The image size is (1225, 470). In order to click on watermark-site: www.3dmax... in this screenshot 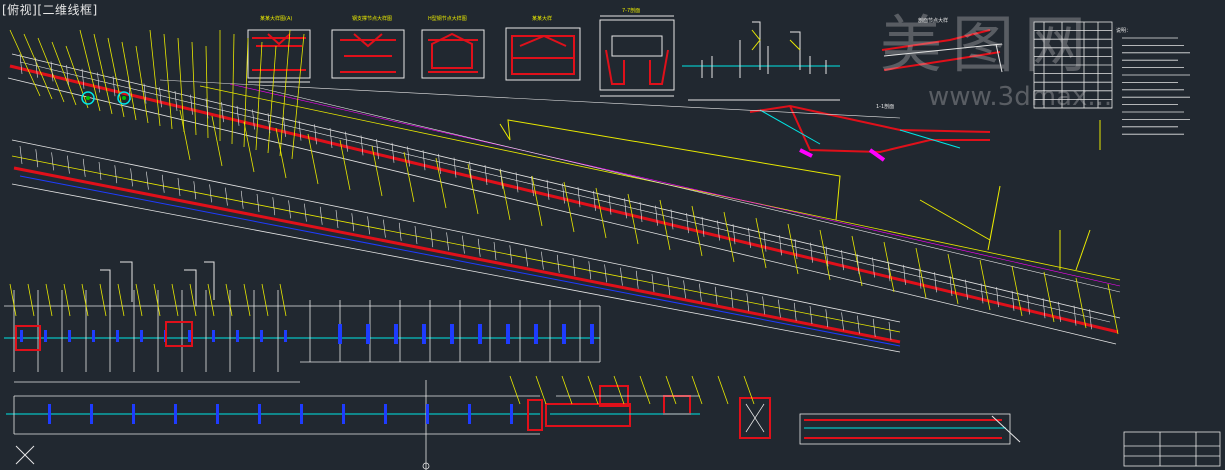, I will do `click(1020, 97)`.